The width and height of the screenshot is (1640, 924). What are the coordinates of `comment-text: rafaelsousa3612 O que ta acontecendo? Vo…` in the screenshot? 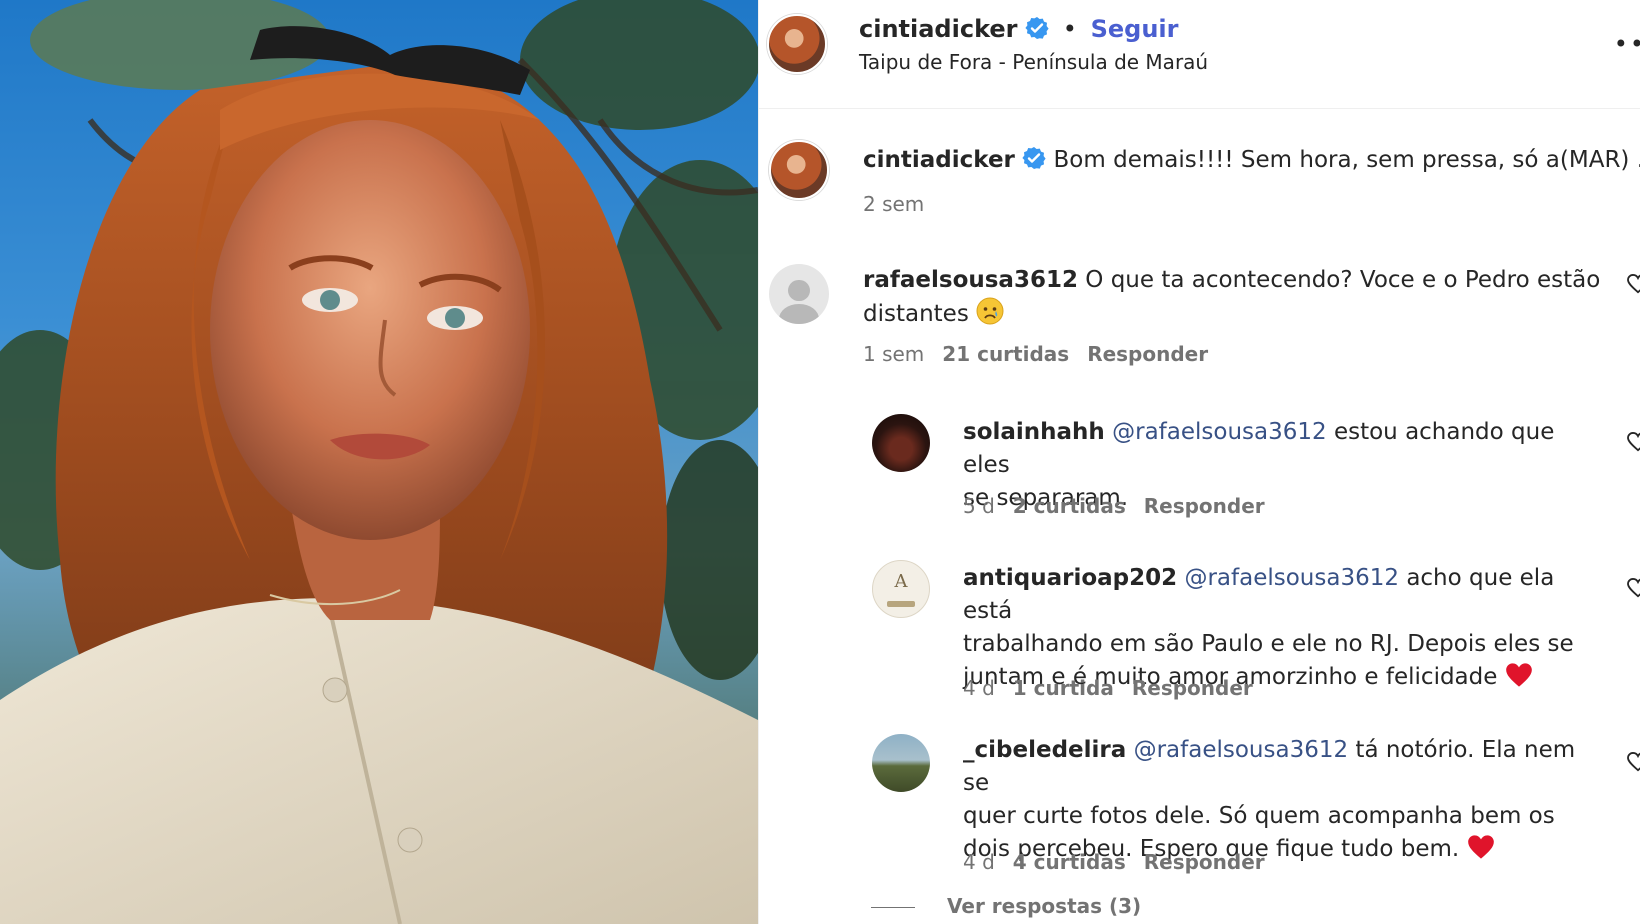 It's located at (1233, 297).